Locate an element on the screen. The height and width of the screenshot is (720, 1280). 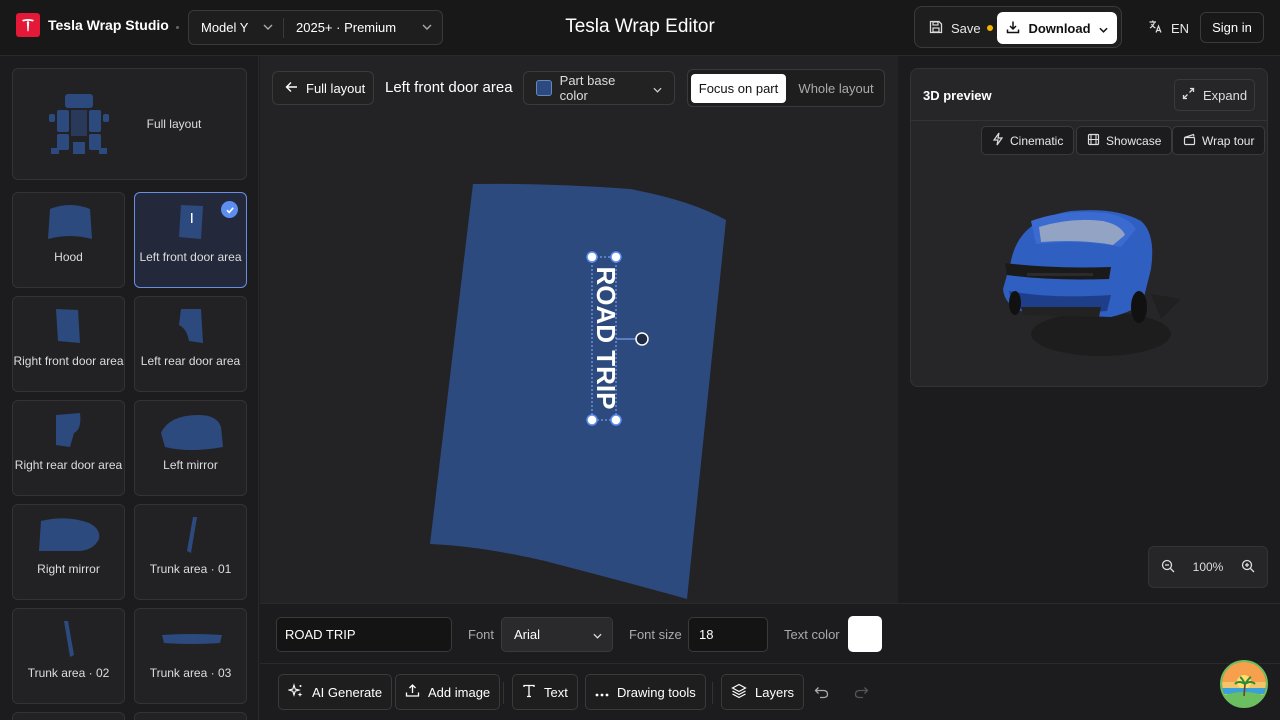
preview-header: 3D preview Expand is located at coordinates (1089, 95).